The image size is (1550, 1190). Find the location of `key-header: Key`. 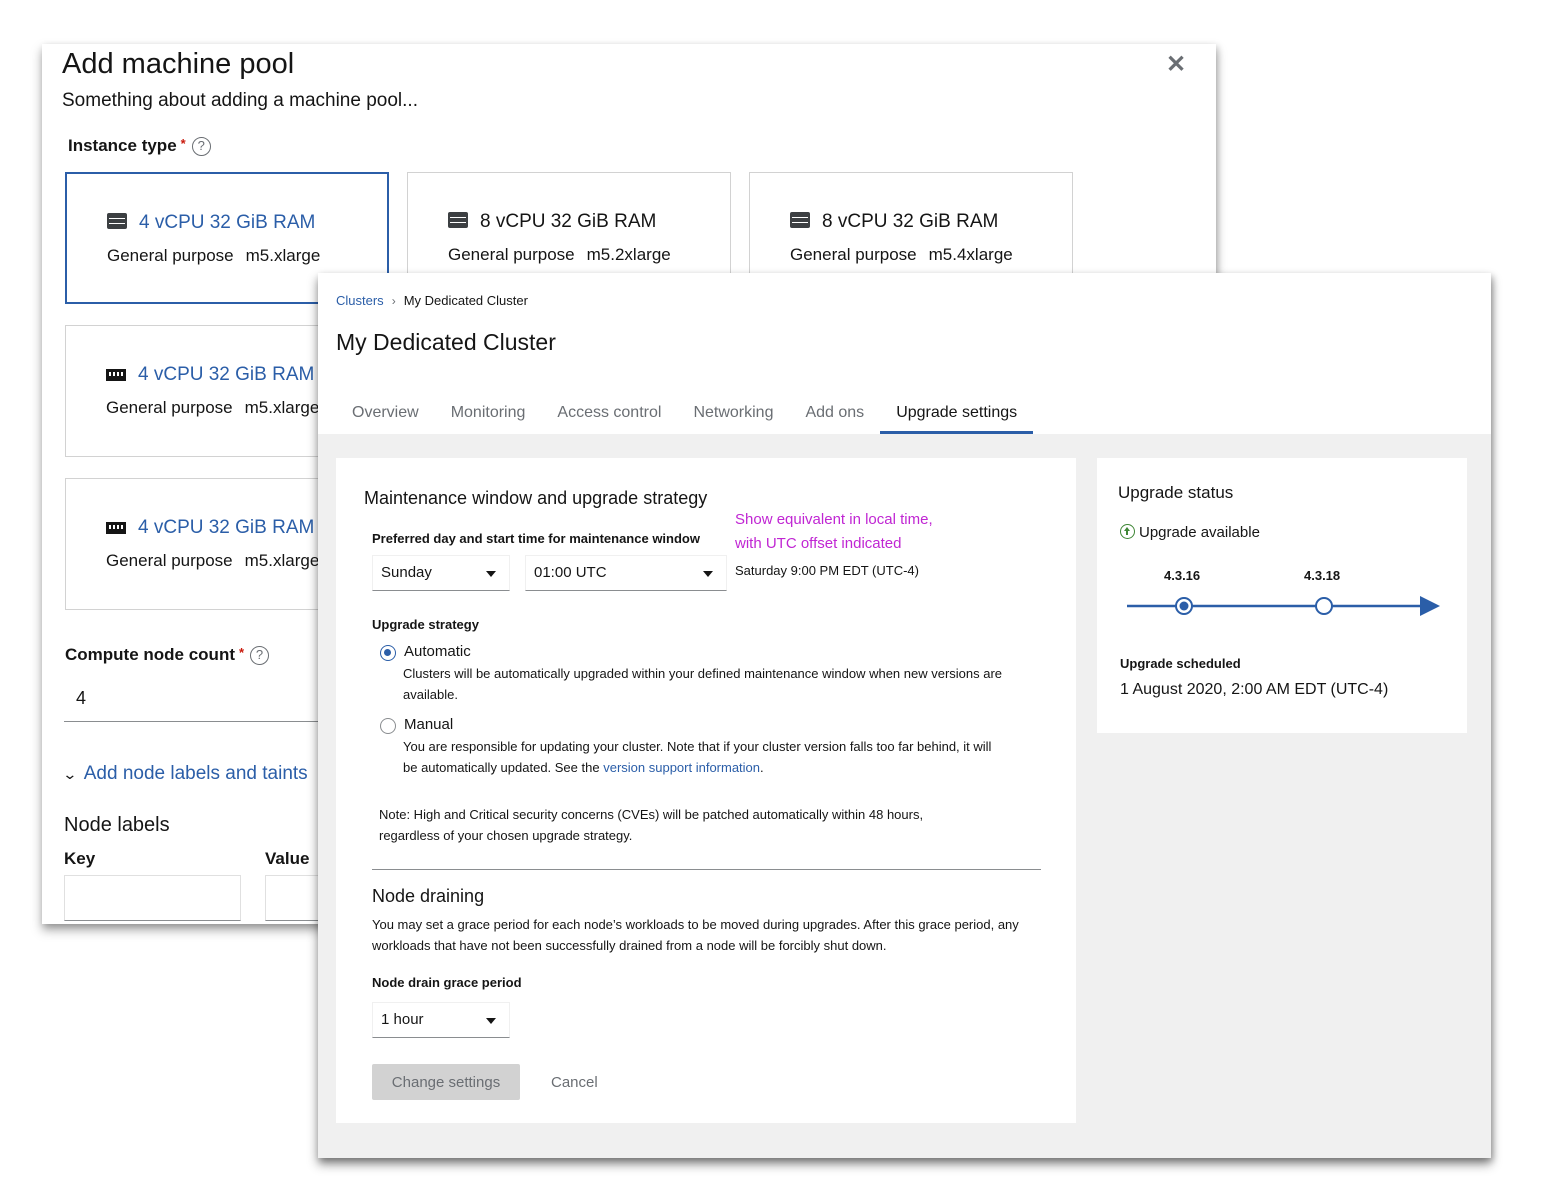

key-header: Key is located at coordinates (80, 858).